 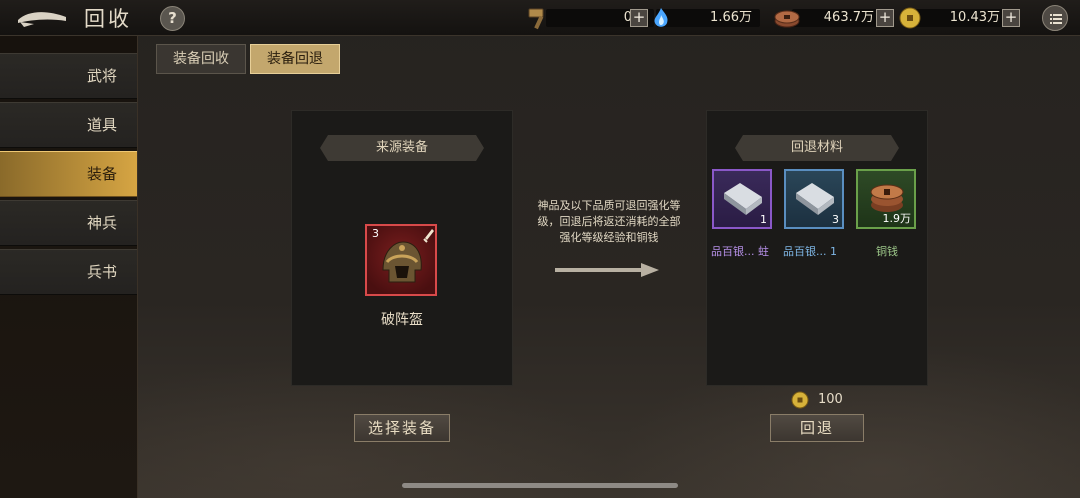 What do you see at coordinates (428, 236) in the screenshot?
I see `sword-icon` at bounding box center [428, 236].